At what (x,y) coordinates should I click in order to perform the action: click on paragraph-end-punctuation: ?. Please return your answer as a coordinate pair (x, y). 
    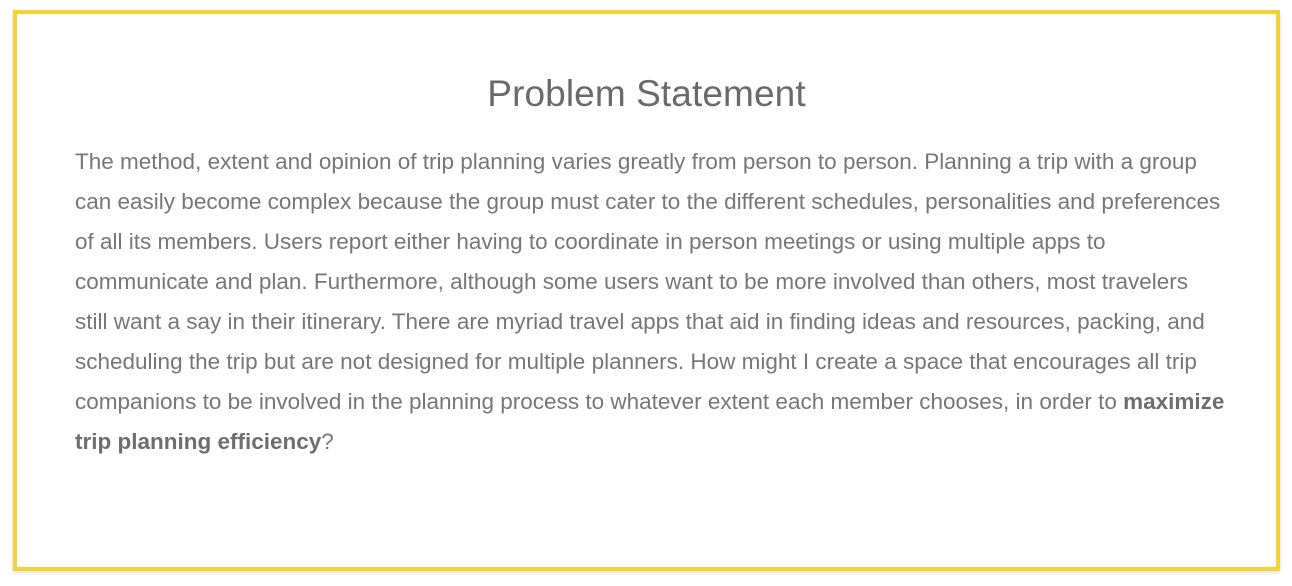
    Looking at the image, I should click on (327, 441).